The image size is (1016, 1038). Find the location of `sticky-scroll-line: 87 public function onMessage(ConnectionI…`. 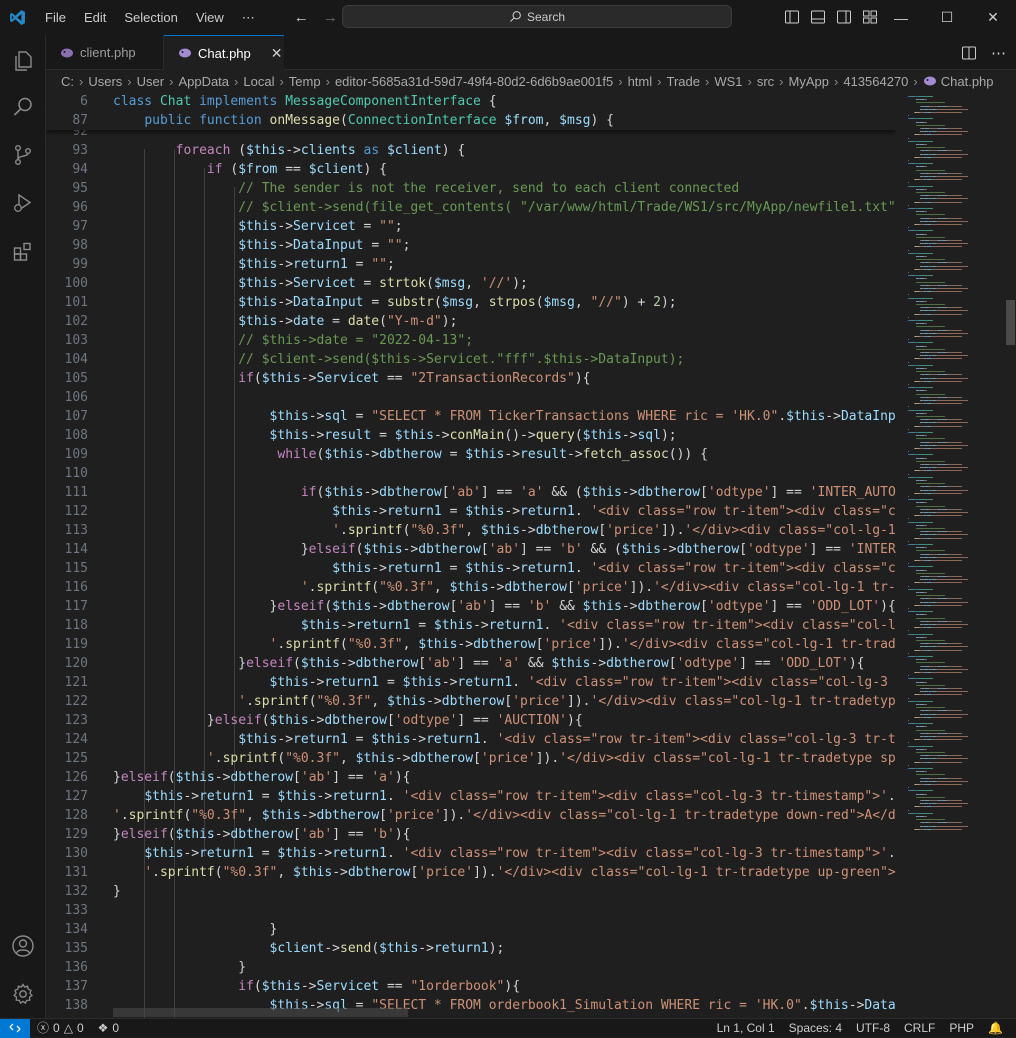

sticky-scroll-line: 87 public function onMessage(ConnectionI… is located at coordinates (471, 120).